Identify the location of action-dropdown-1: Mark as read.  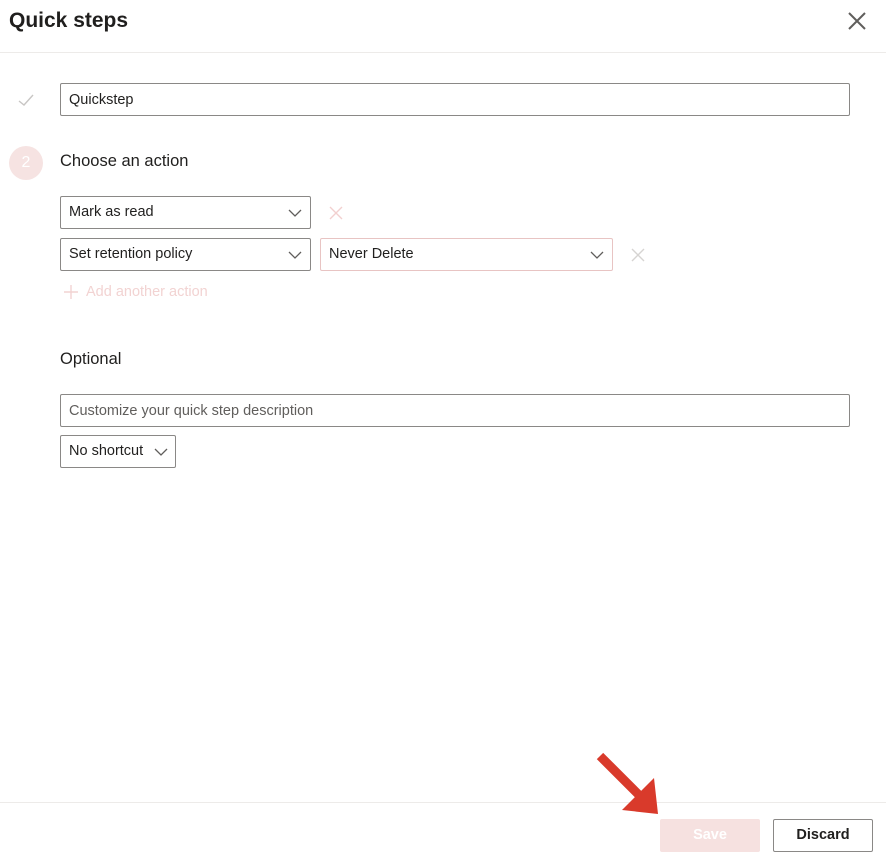
(185, 212).